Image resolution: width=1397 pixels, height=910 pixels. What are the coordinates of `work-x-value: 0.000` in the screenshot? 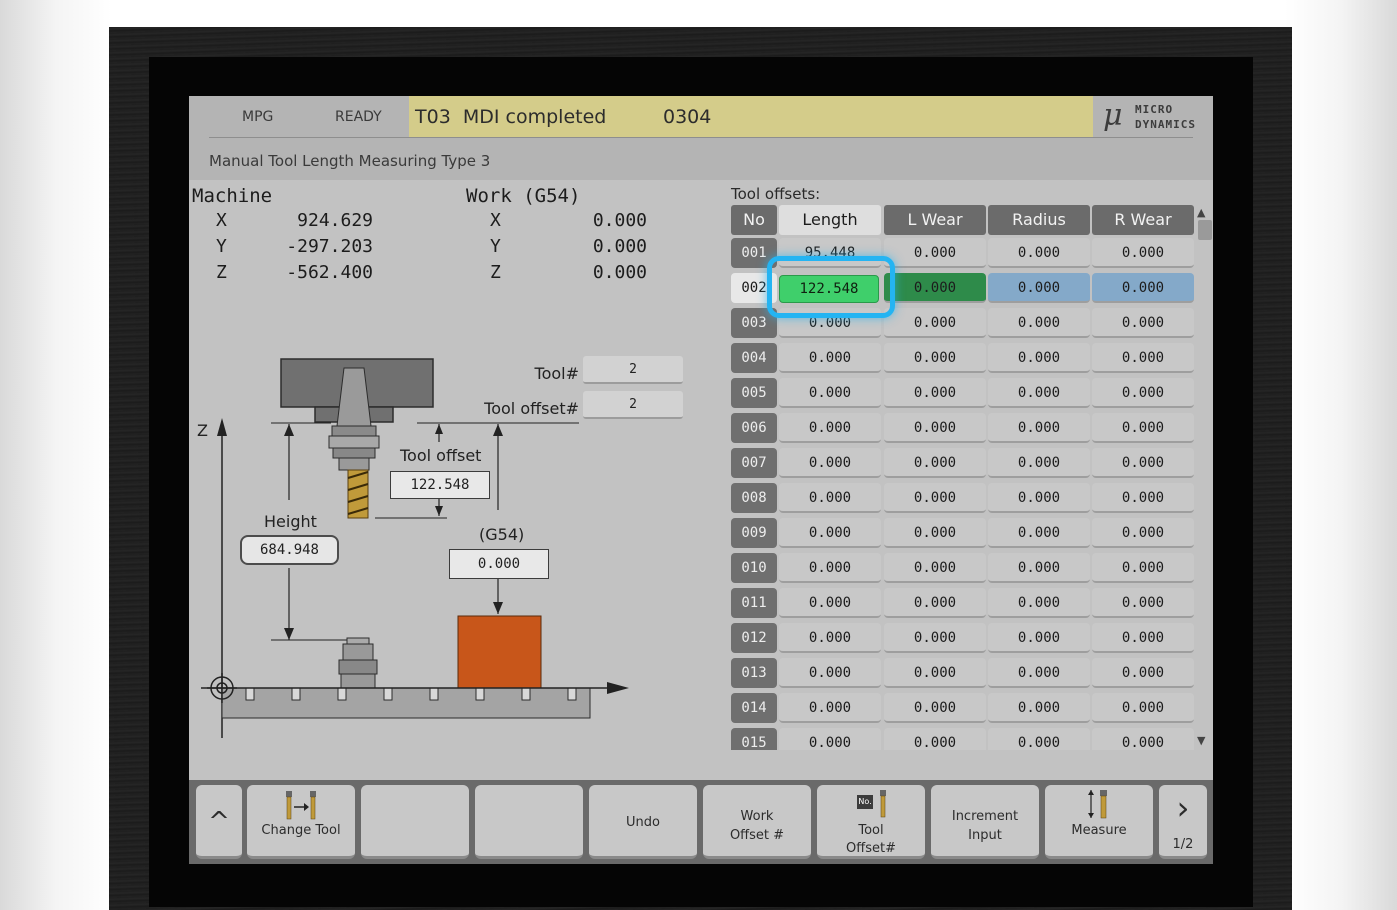 It's located at (619, 220).